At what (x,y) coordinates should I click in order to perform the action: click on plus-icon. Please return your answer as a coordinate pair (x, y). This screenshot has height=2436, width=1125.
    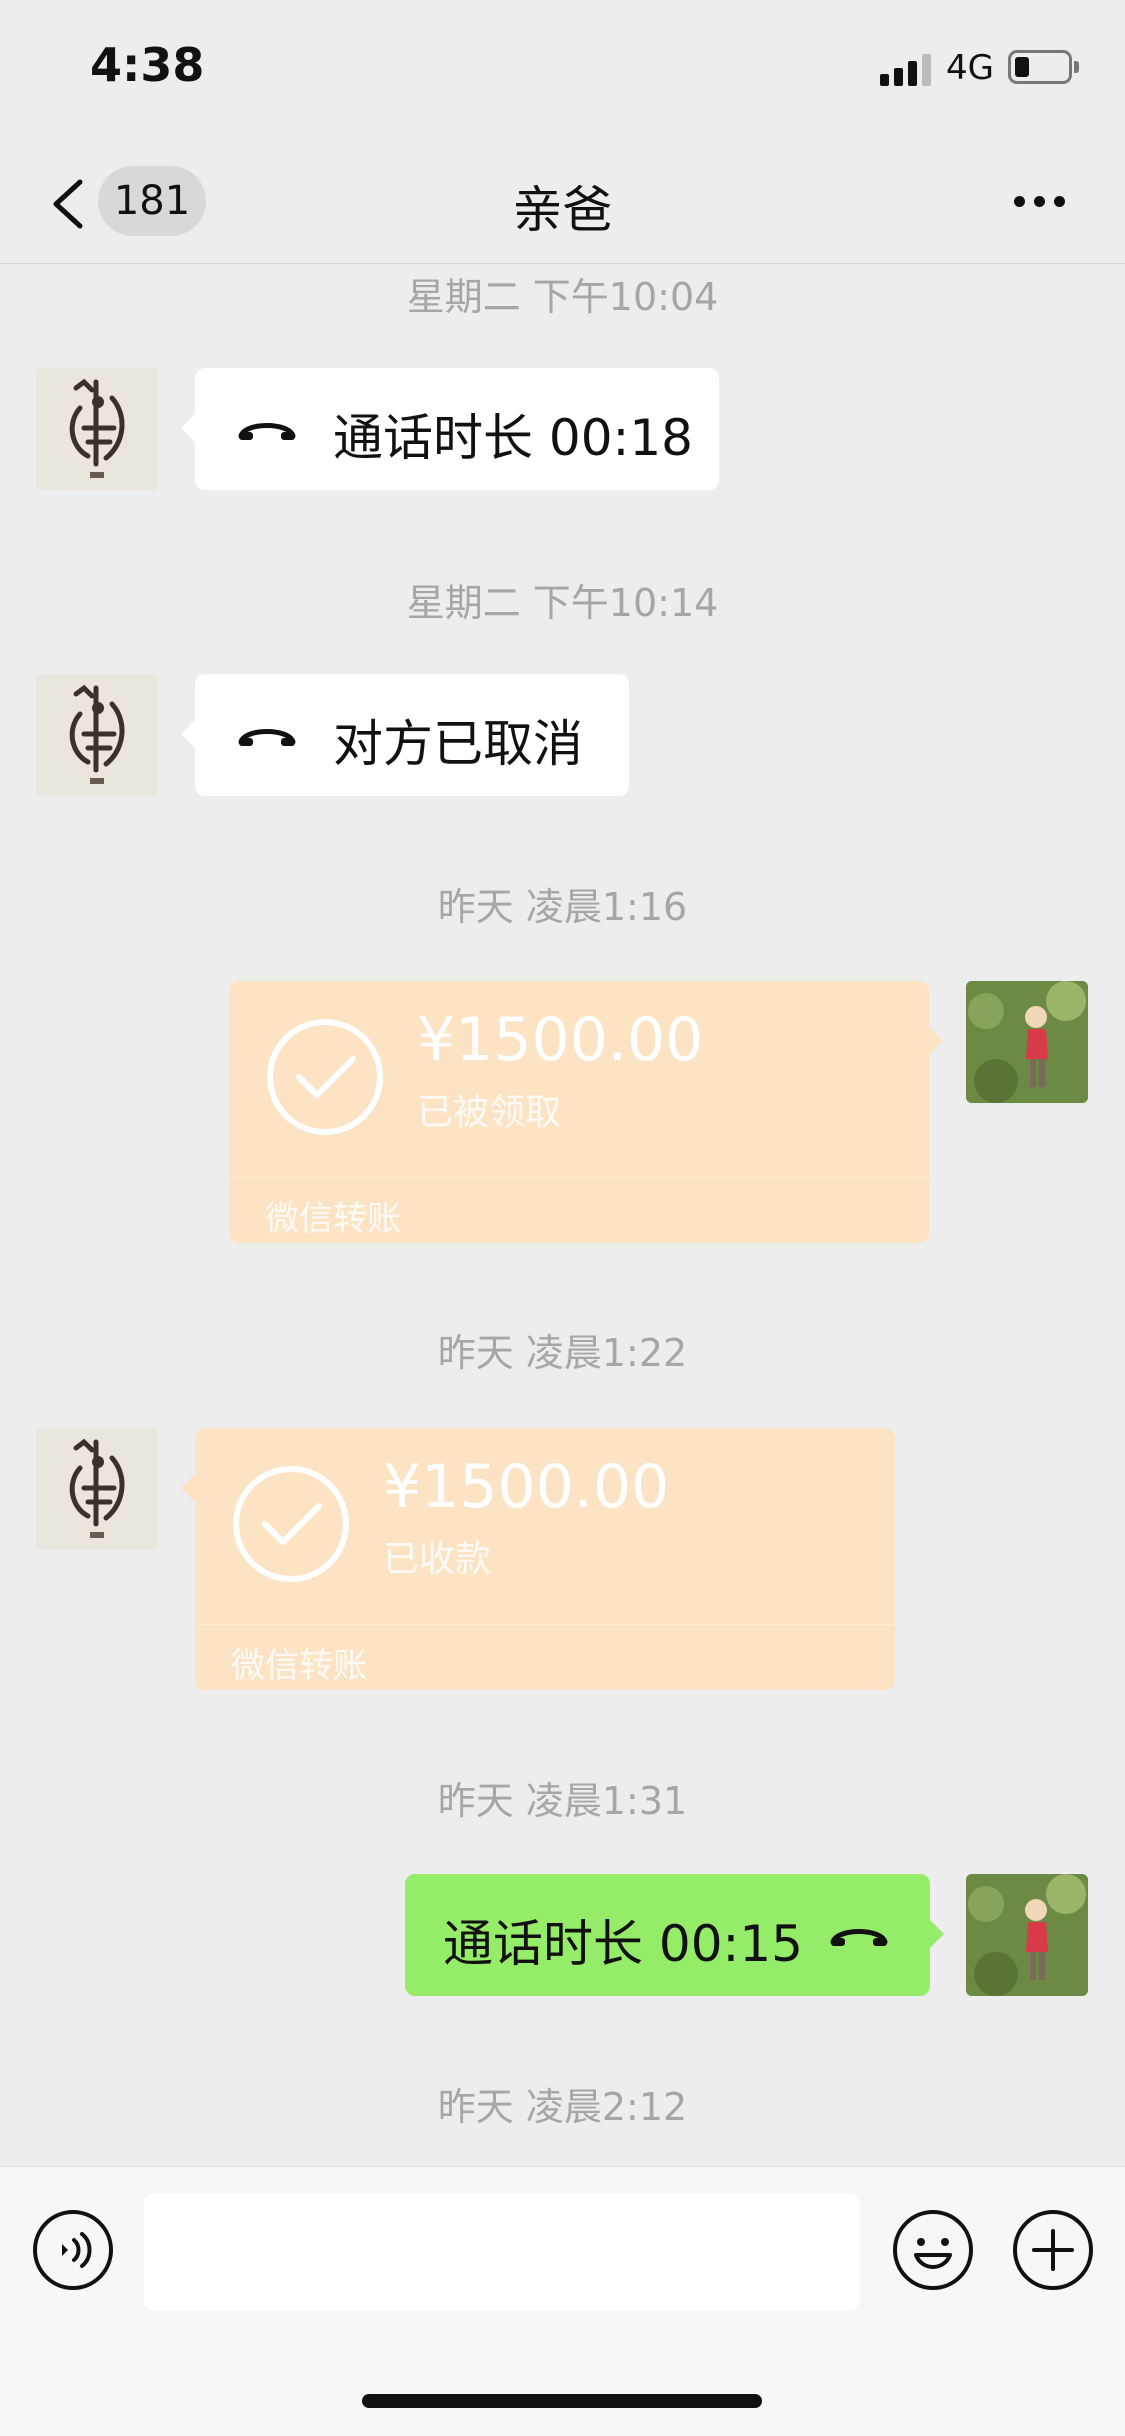
    Looking at the image, I should click on (1053, 2250).